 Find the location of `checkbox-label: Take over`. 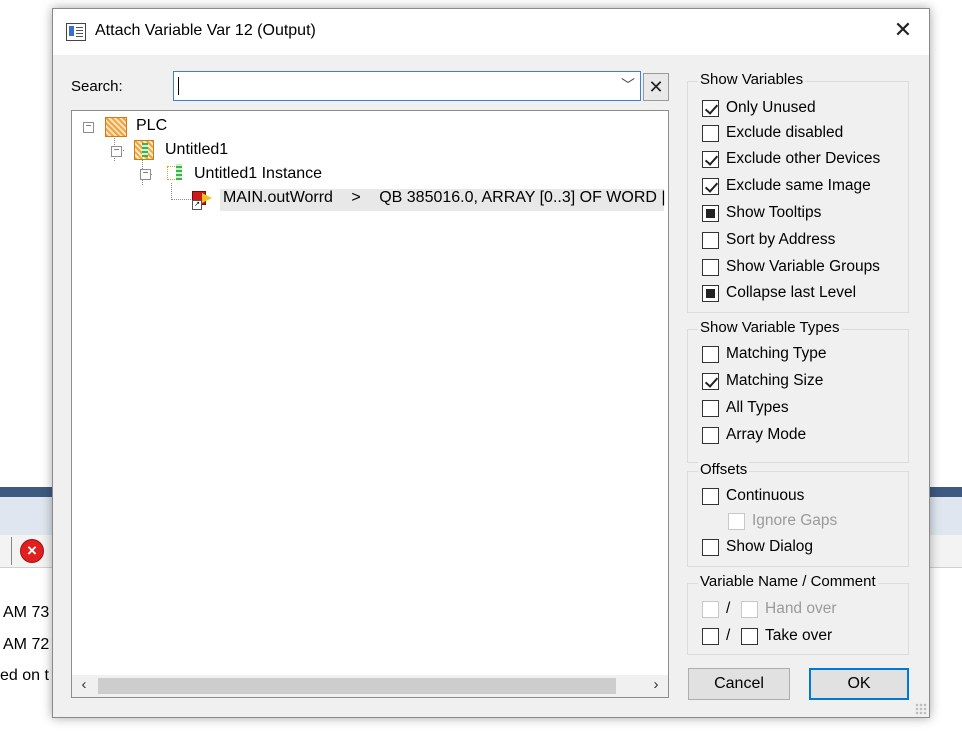

checkbox-label: Take over is located at coordinates (799, 635).